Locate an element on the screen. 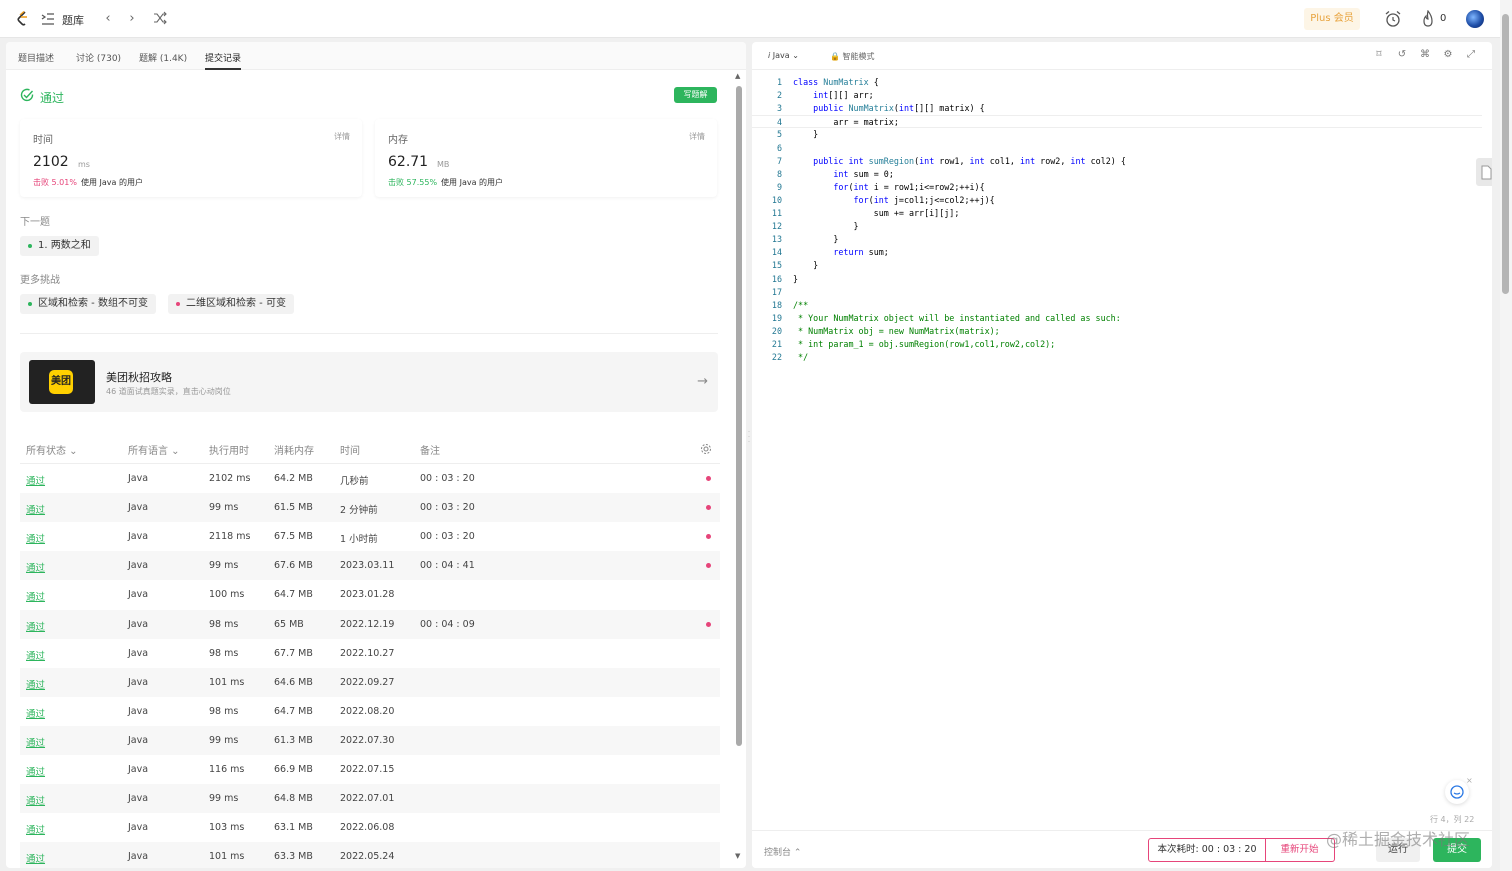  code-line: 1 class NumMatrix { is located at coordinates (1117, 82).